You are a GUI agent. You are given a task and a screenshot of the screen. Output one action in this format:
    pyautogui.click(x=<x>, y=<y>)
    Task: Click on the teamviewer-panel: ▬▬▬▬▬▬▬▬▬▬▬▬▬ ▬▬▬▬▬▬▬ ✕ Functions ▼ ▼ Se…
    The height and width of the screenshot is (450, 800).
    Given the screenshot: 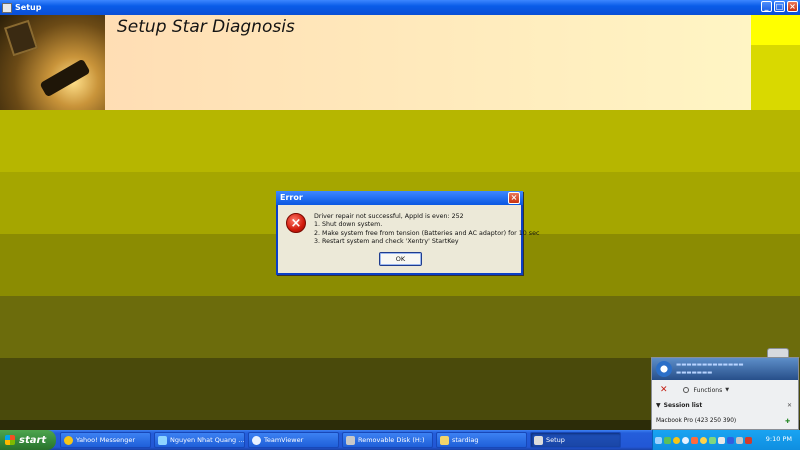 What is the action you would take?
    pyautogui.click(x=725, y=393)
    